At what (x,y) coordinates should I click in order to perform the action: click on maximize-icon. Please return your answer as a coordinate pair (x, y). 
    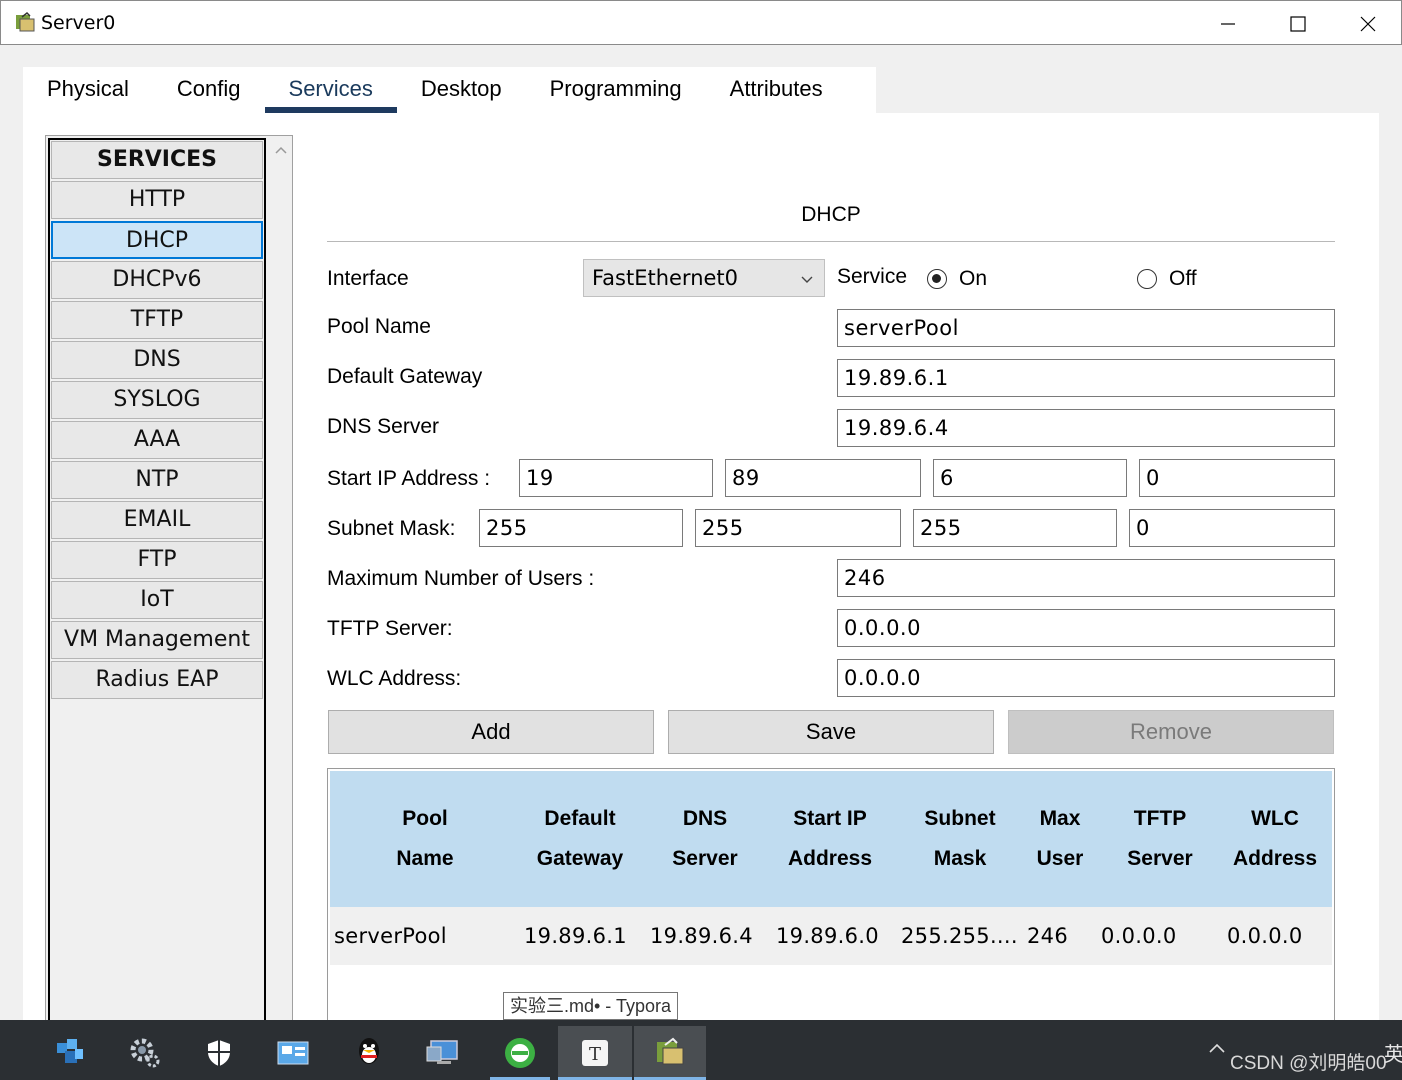
    Looking at the image, I should click on (1298, 23).